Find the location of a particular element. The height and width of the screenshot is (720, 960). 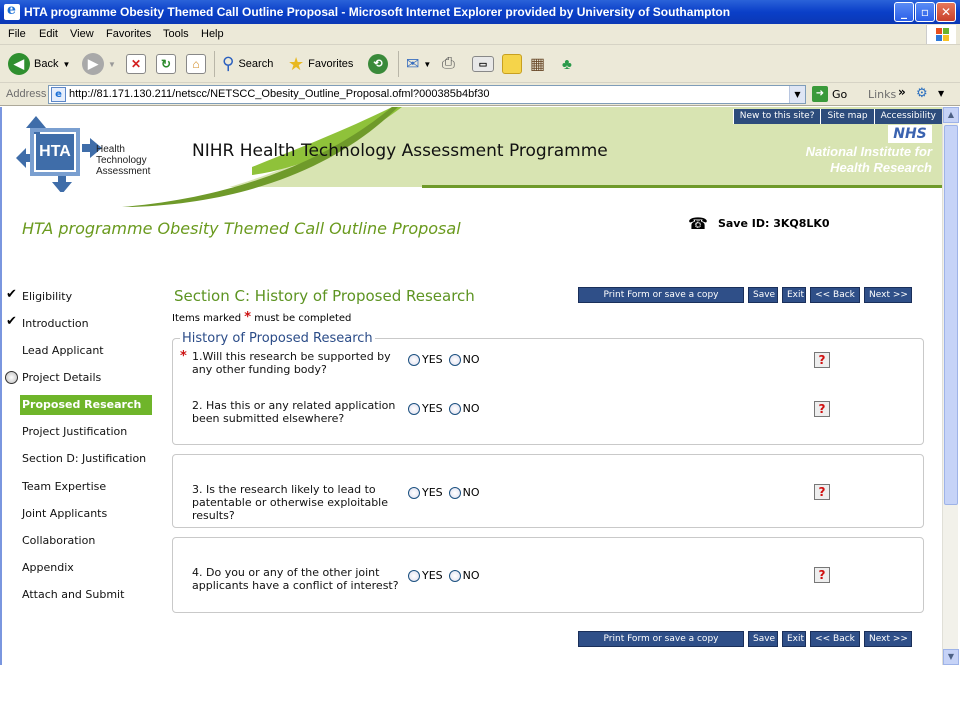

messenger-icon: ♣ is located at coordinates (567, 64).